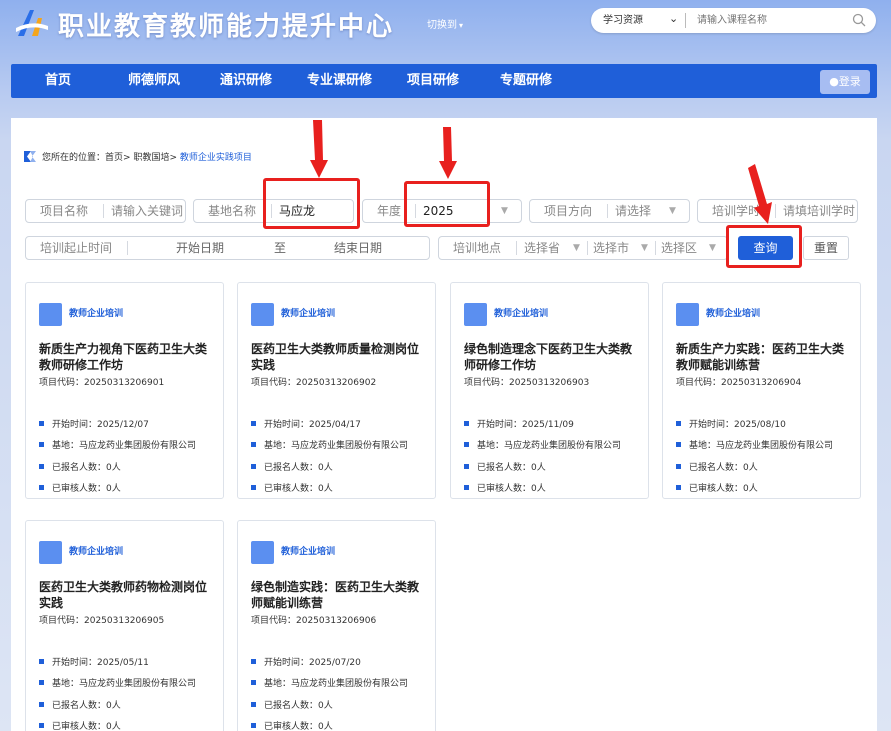 The height and width of the screenshot is (731, 891). What do you see at coordinates (227, 248) in the screenshot?
I see `period-field: 培训起止时间 开始日期 至 结束日期` at bounding box center [227, 248].